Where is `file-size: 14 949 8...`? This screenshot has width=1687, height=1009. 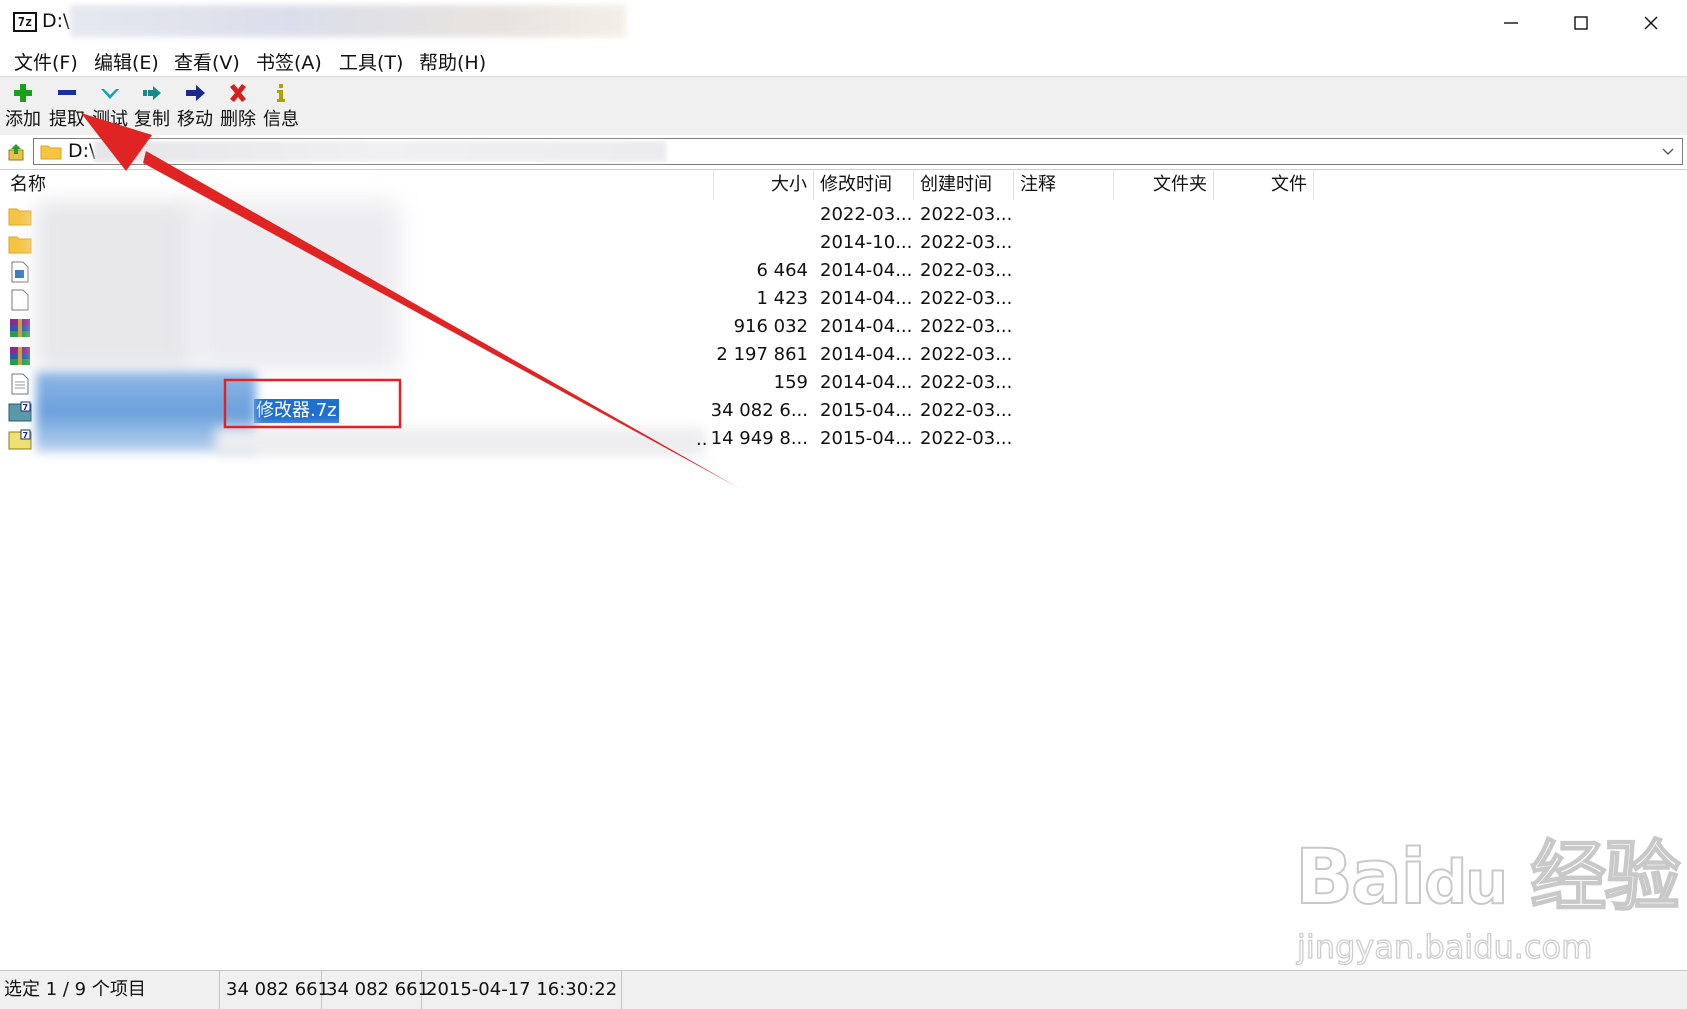 file-size: 14 949 8... is located at coordinates (759, 438).